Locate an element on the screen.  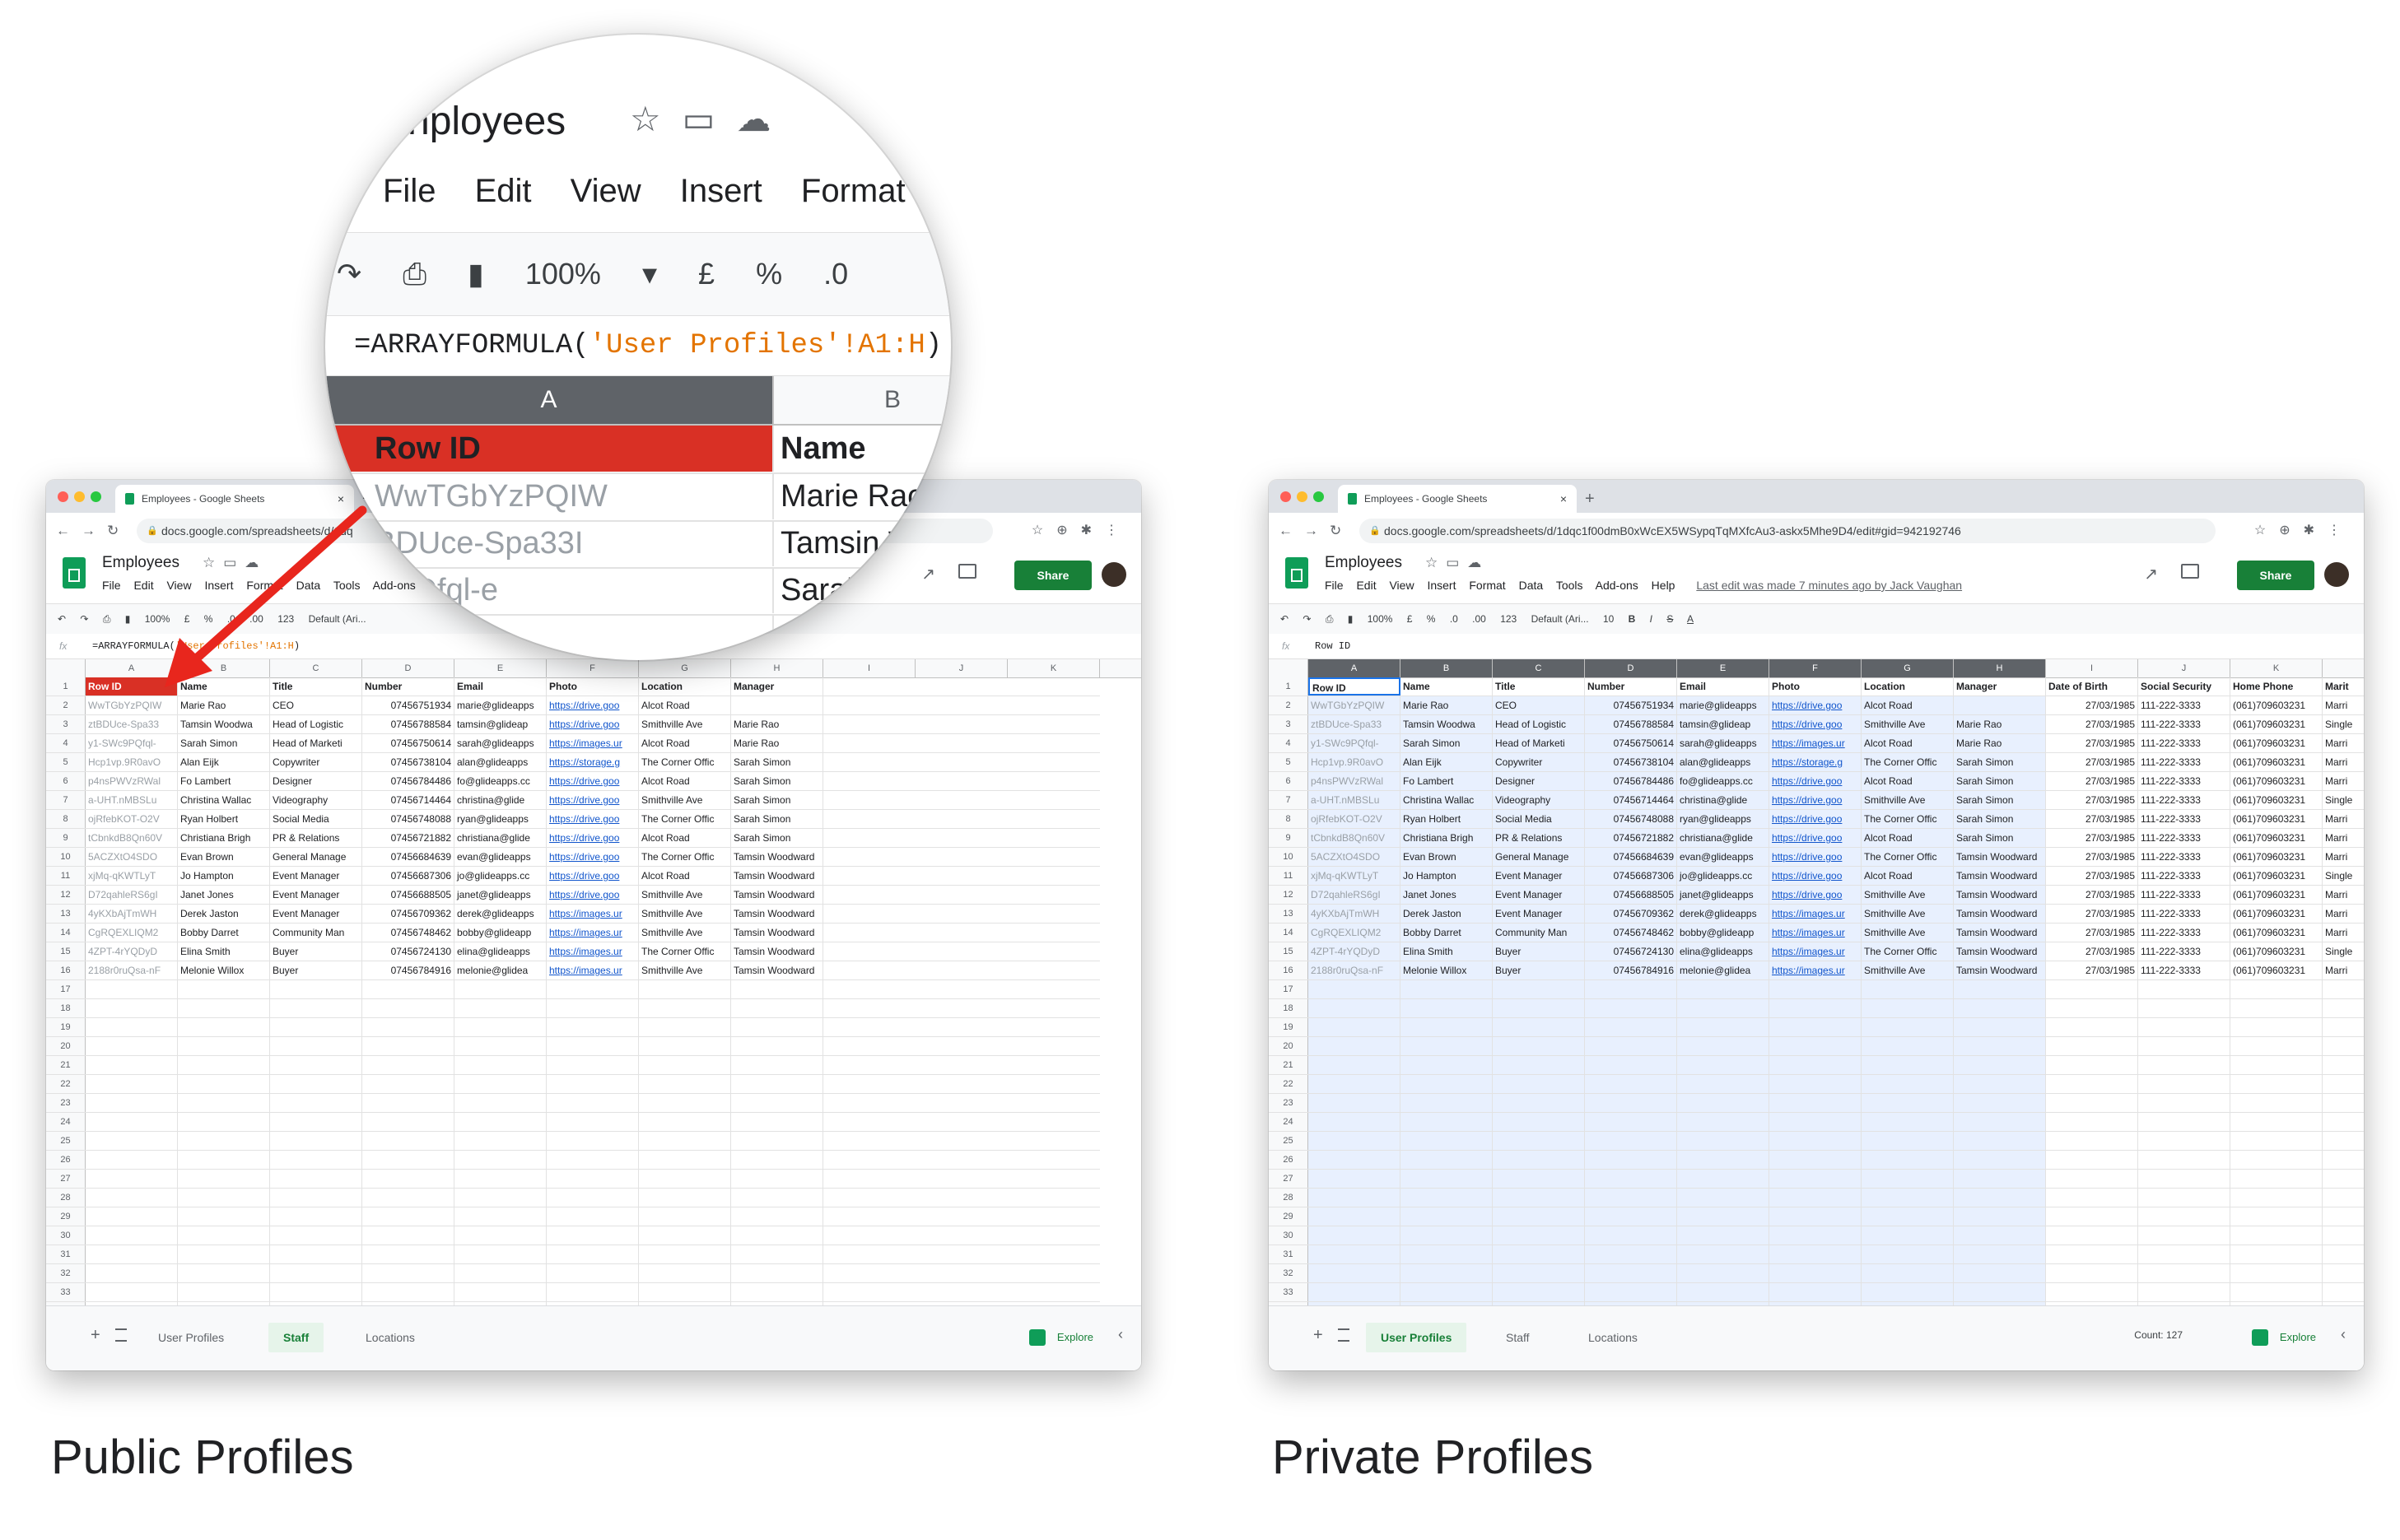
row-number: 12 is located at coordinates (66, 895).